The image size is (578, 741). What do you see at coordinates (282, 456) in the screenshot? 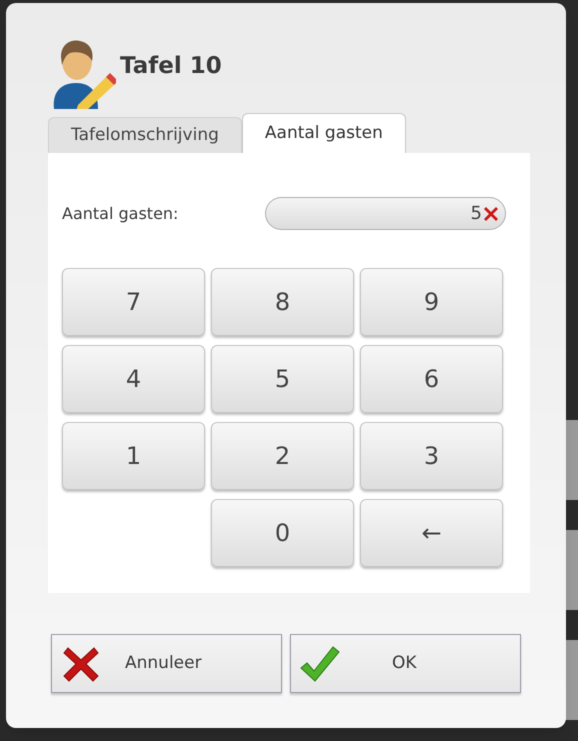
I see `digit-key: 2` at bounding box center [282, 456].